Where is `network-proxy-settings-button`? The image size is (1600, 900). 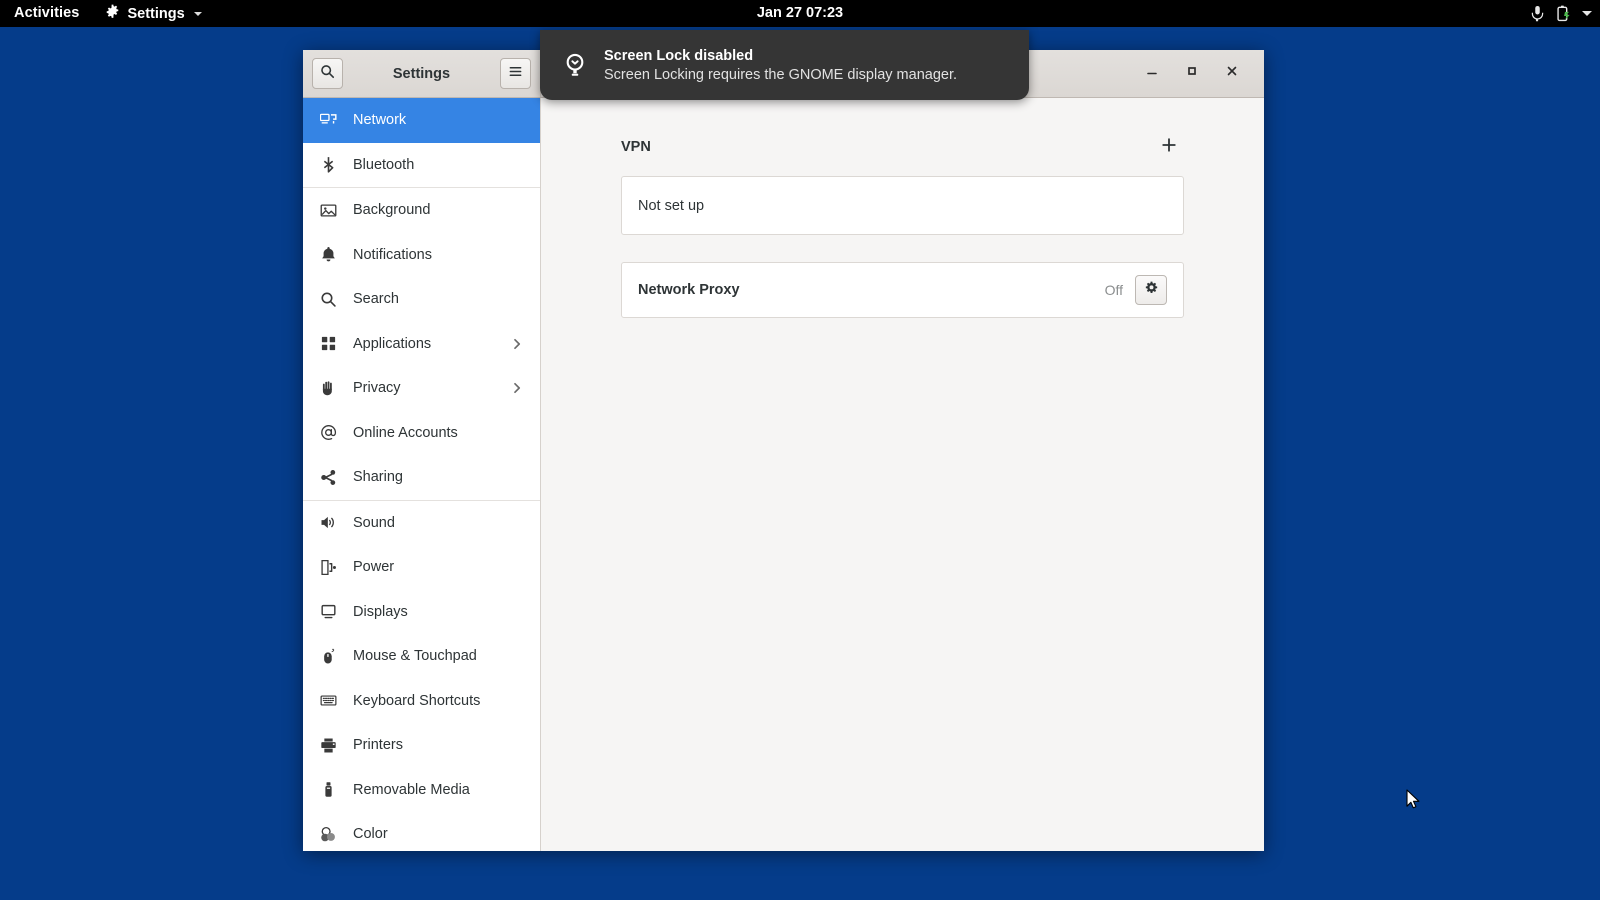 network-proxy-settings-button is located at coordinates (1151, 290).